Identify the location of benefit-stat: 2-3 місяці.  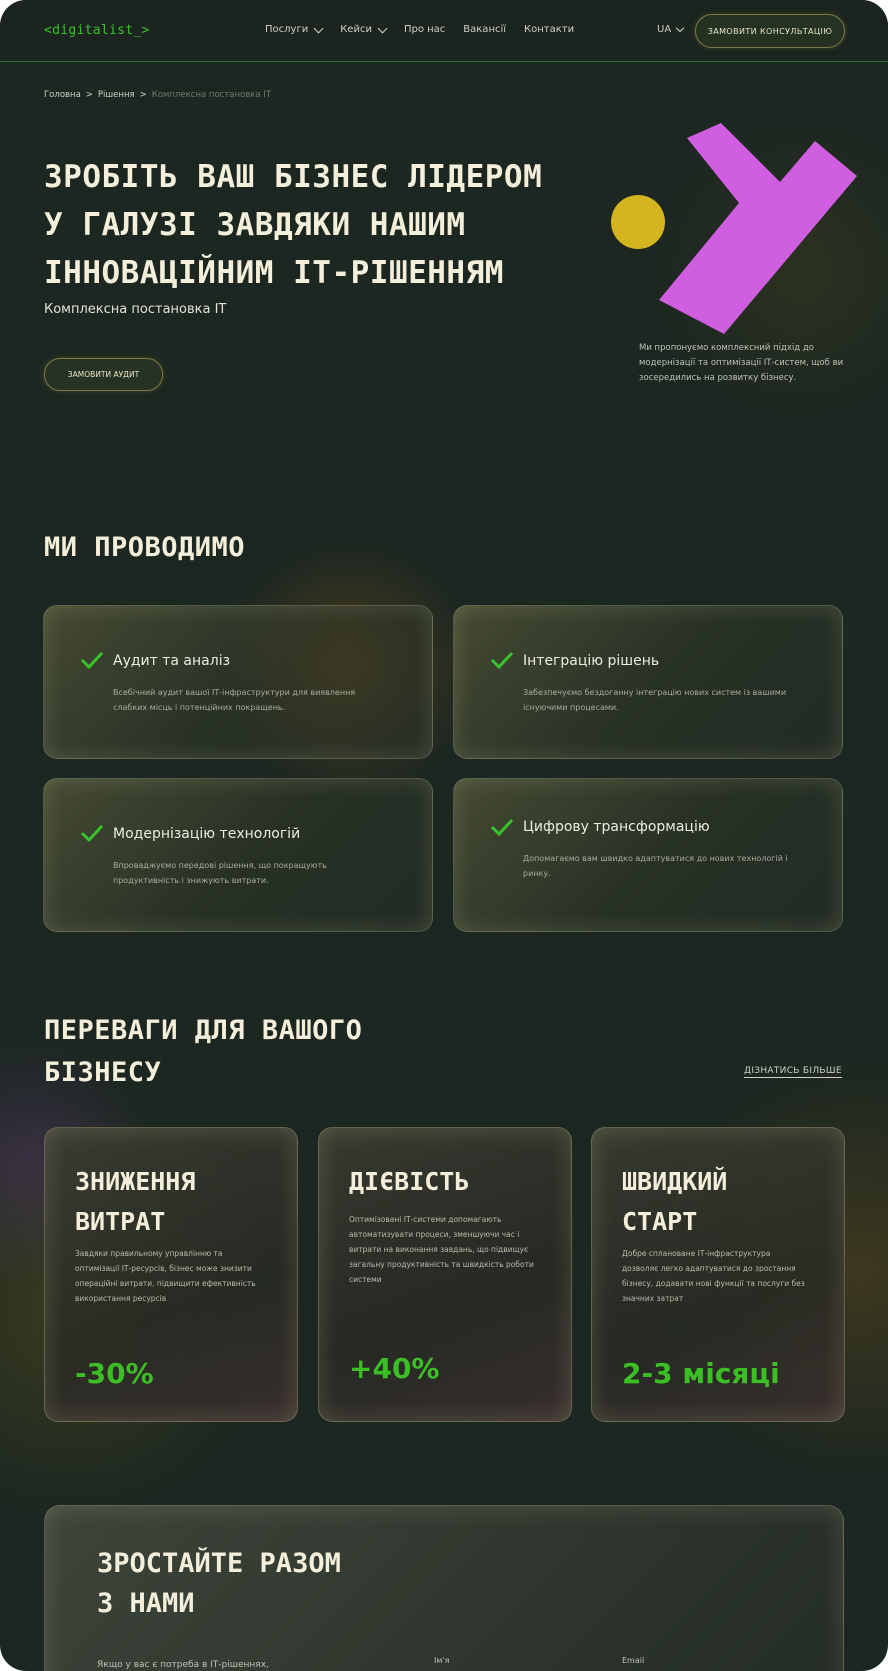
(701, 1373).